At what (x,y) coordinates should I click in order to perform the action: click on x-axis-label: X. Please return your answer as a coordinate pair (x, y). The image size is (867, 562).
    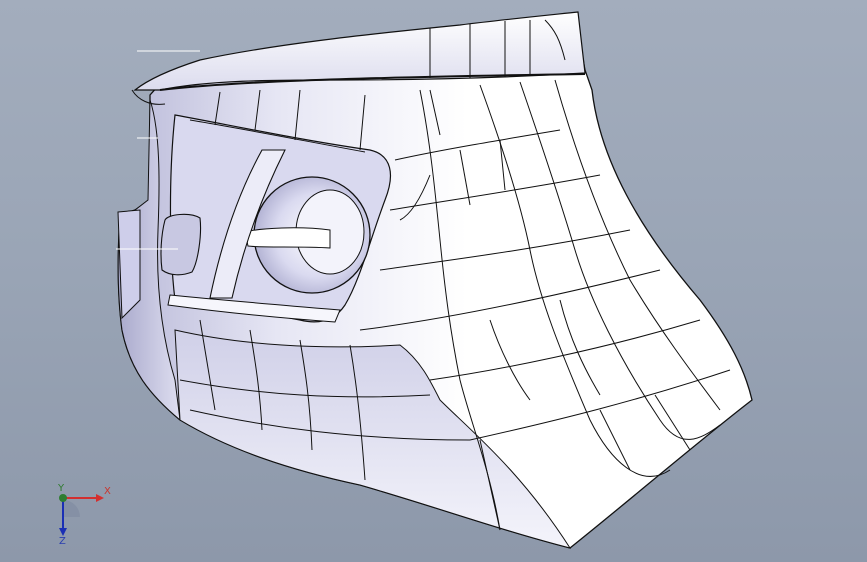
    Looking at the image, I should click on (107, 491).